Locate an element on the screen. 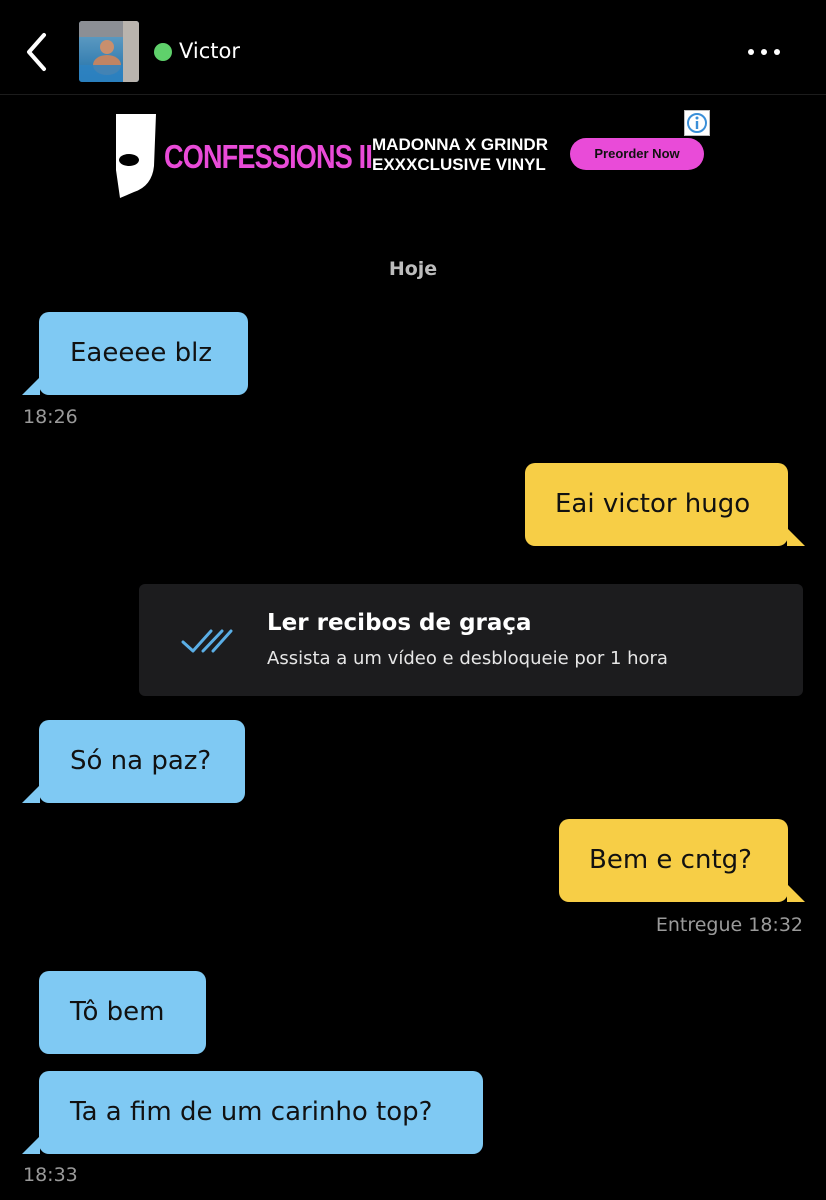 This screenshot has height=1200, width=826. message-text: Eai victor hugo is located at coordinates (653, 504).